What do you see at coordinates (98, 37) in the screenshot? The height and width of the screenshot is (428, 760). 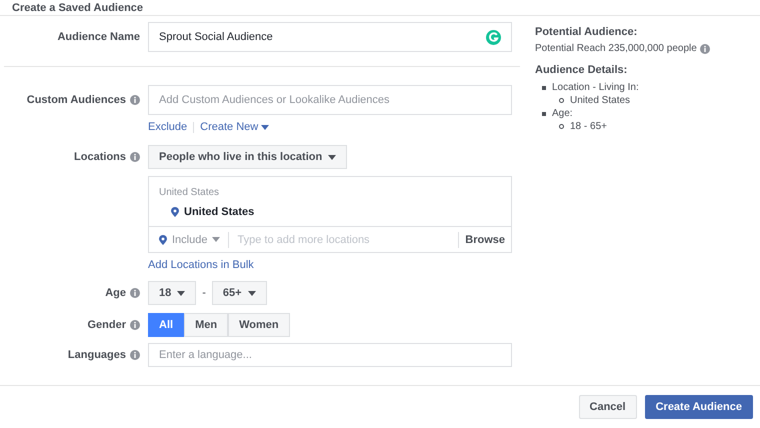 I see `field-label: Audience Name` at bounding box center [98, 37].